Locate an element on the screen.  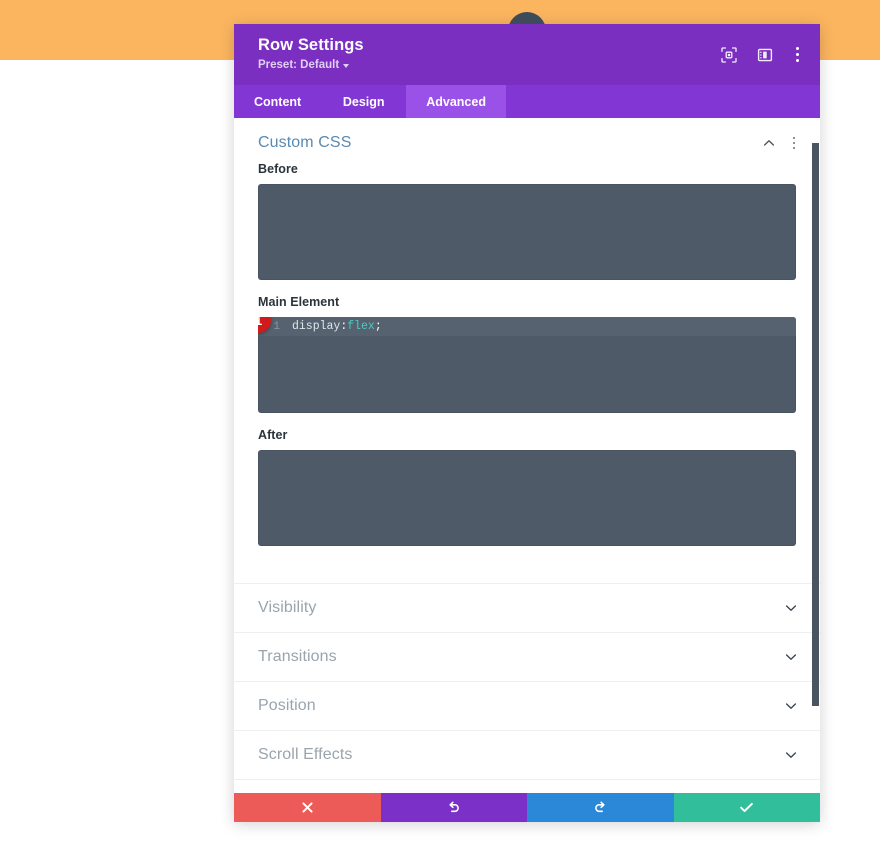
accordion-label: Visibility is located at coordinates (287, 607).